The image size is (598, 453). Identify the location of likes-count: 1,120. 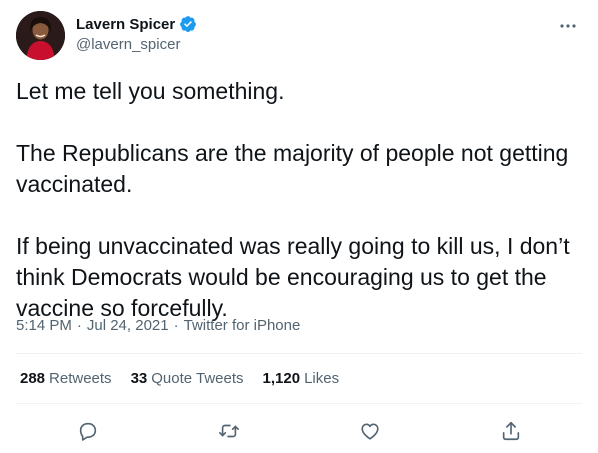
(281, 378).